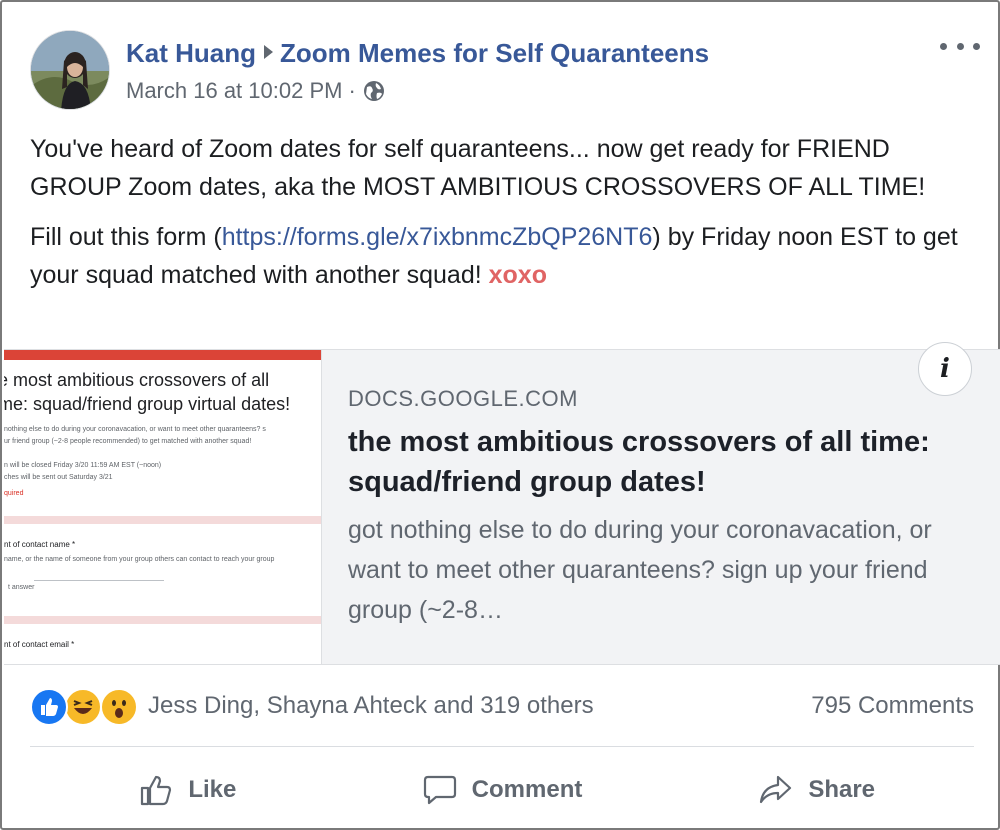 This screenshot has width=1000, height=830. What do you see at coordinates (83, 707) in the screenshot?
I see `haha-reaction-icon` at bounding box center [83, 707].